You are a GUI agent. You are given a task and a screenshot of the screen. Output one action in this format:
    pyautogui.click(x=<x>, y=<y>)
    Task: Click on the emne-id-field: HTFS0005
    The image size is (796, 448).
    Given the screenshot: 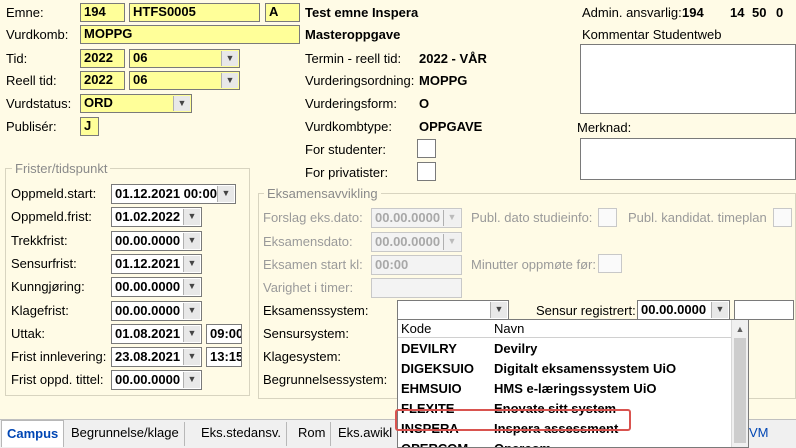 What is the action you would take?
    pyautogui.click(x=194, y=12)
    